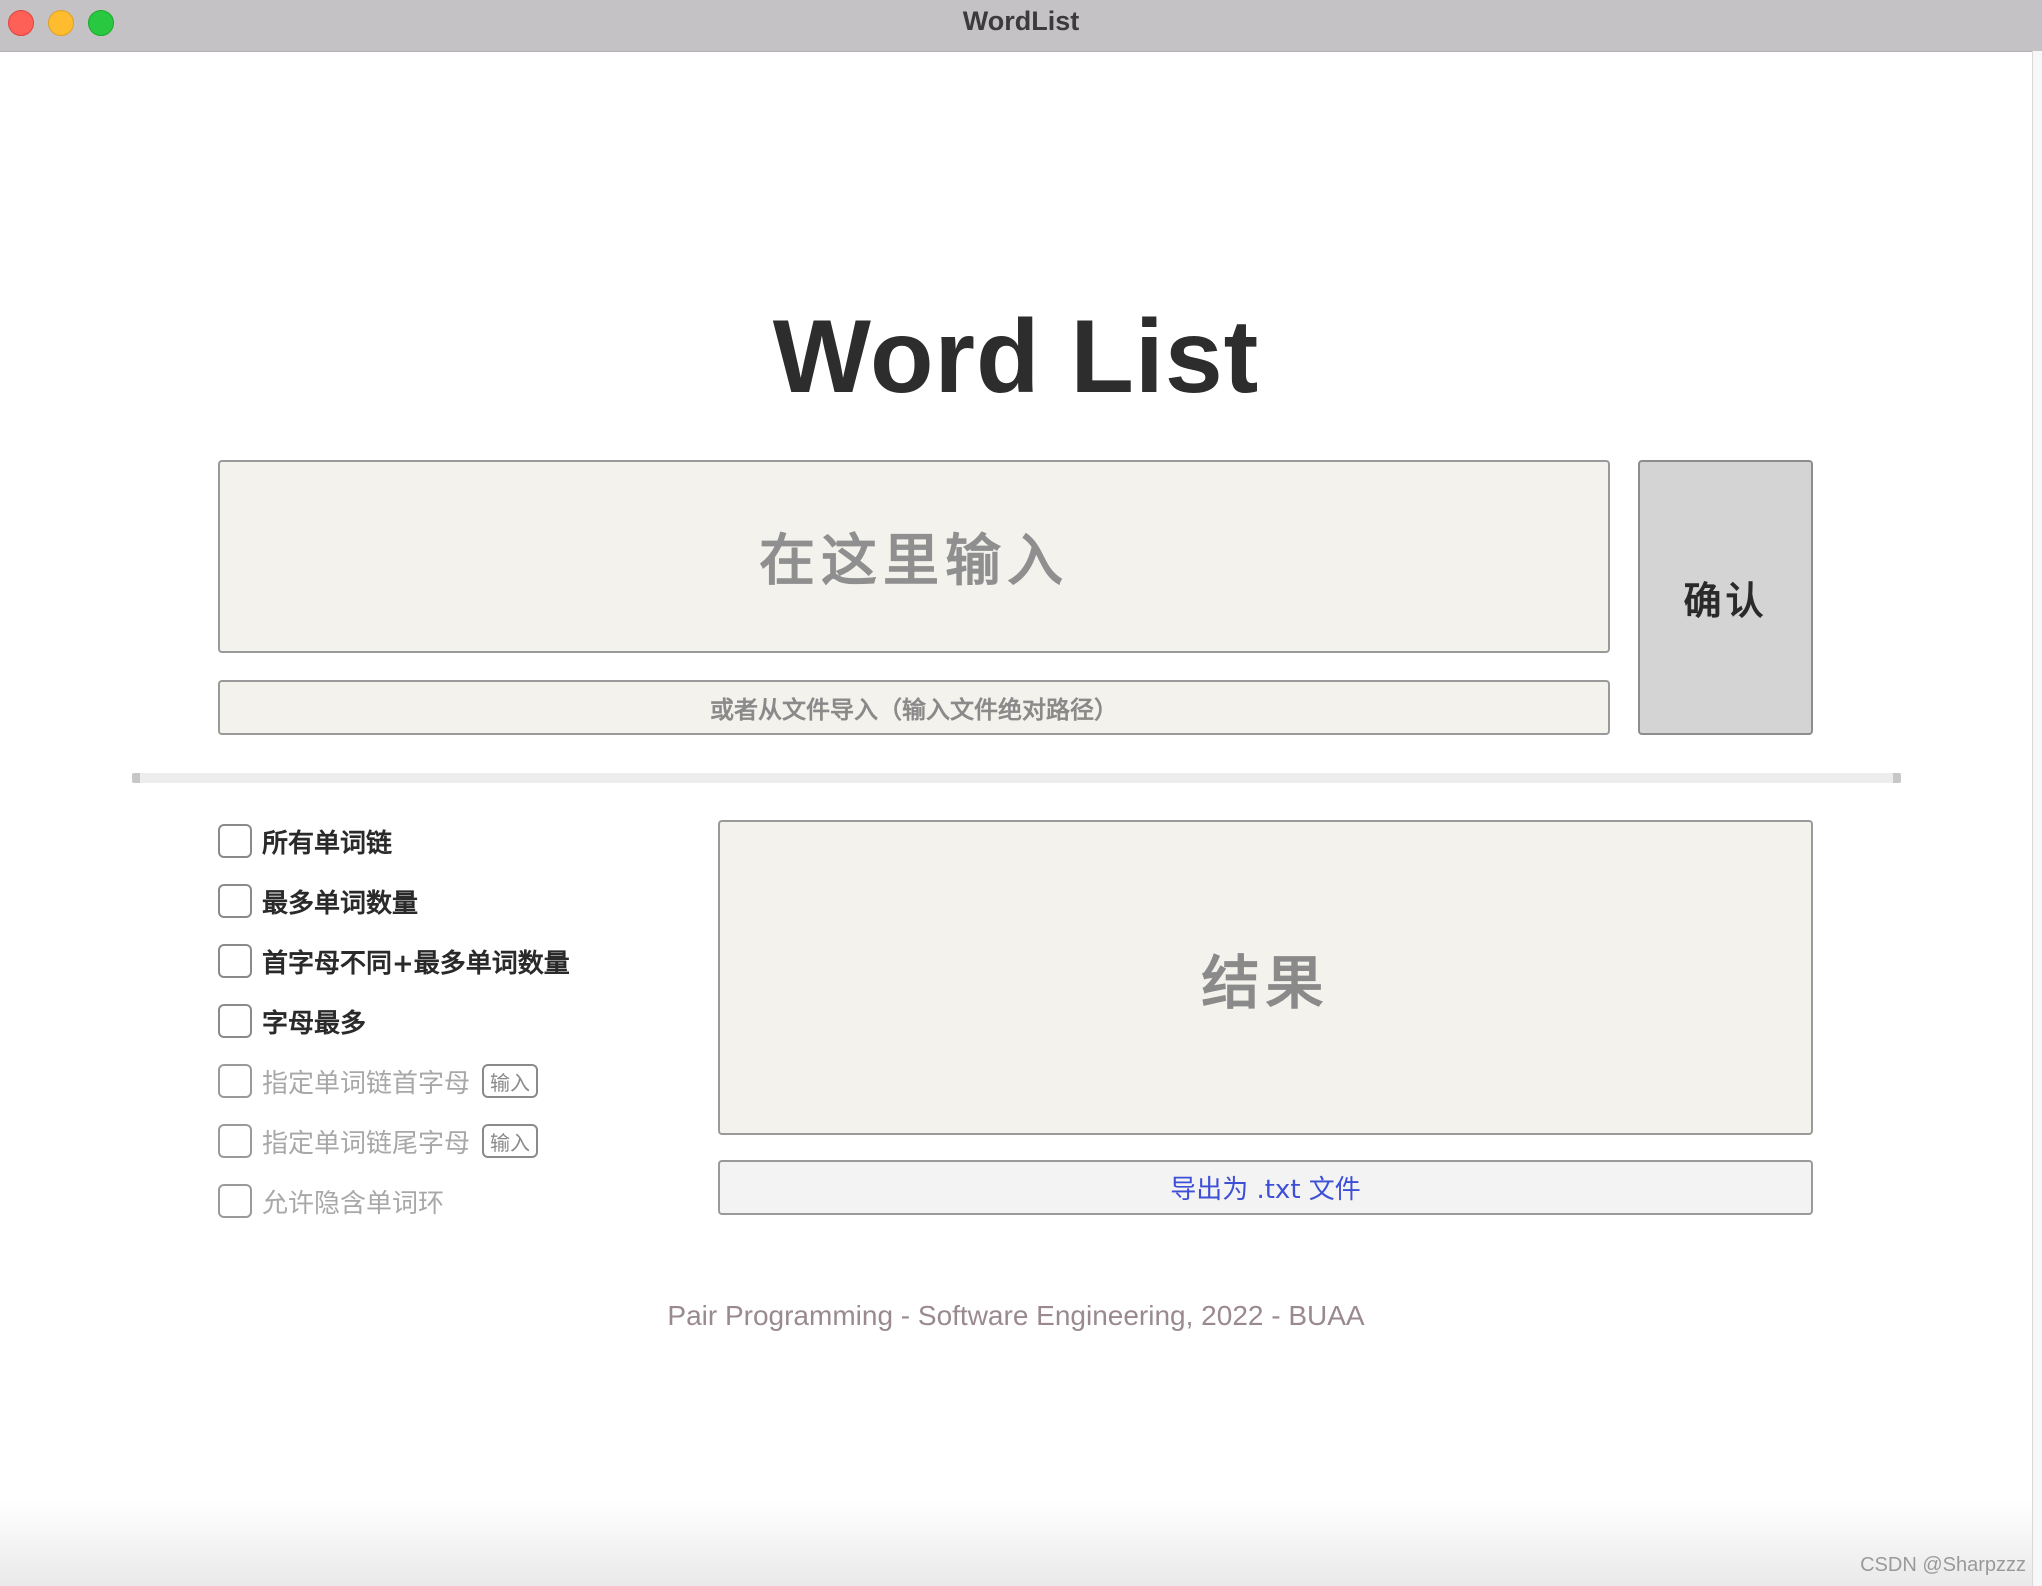 Image resolution: width=2042 pixels, height=1586 pixels. Describe the element at coordinates (1265, 982) in the screenshot. I see `result-placeholder: 结果` at that location.